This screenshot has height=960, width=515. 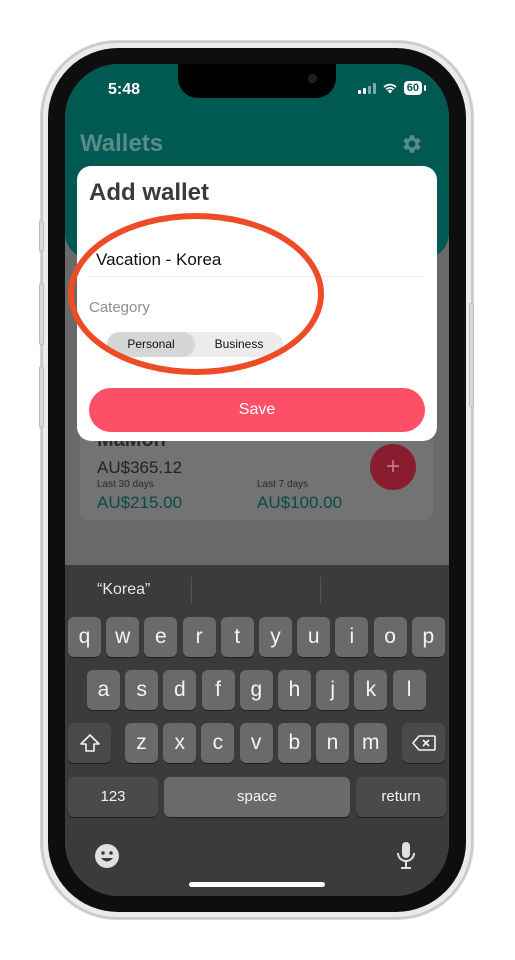 I want to click on backspace-icon, so click(x=423, y=743).